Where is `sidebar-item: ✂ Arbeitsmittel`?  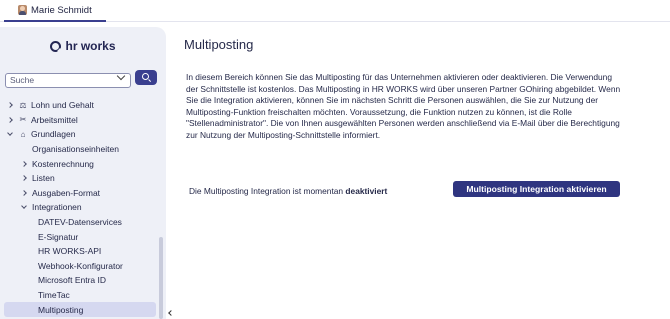 sidebar-item: ✂ Arbeitsmittel is located at coordinates (79, 120).